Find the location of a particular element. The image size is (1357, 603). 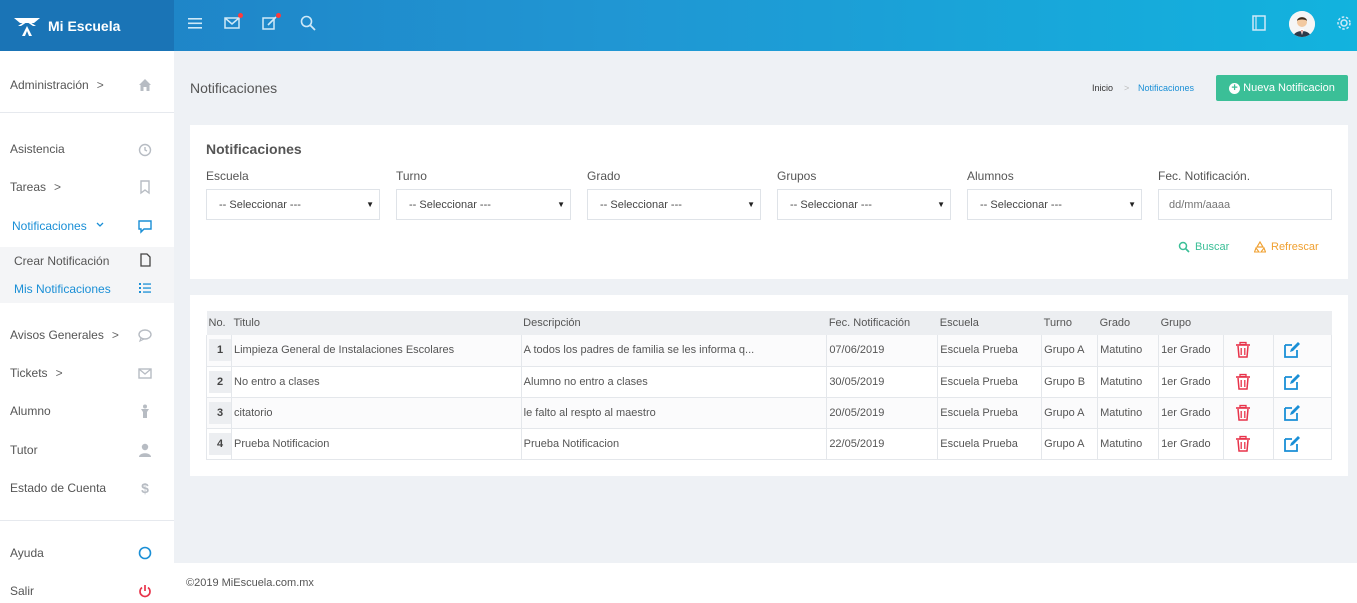

col-header-no: No. is located at coordinates (219, 323).